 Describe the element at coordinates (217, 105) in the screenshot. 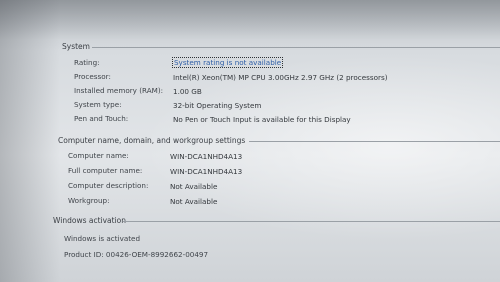

I see `system-type-value: 32-bit Operating System` at that location.